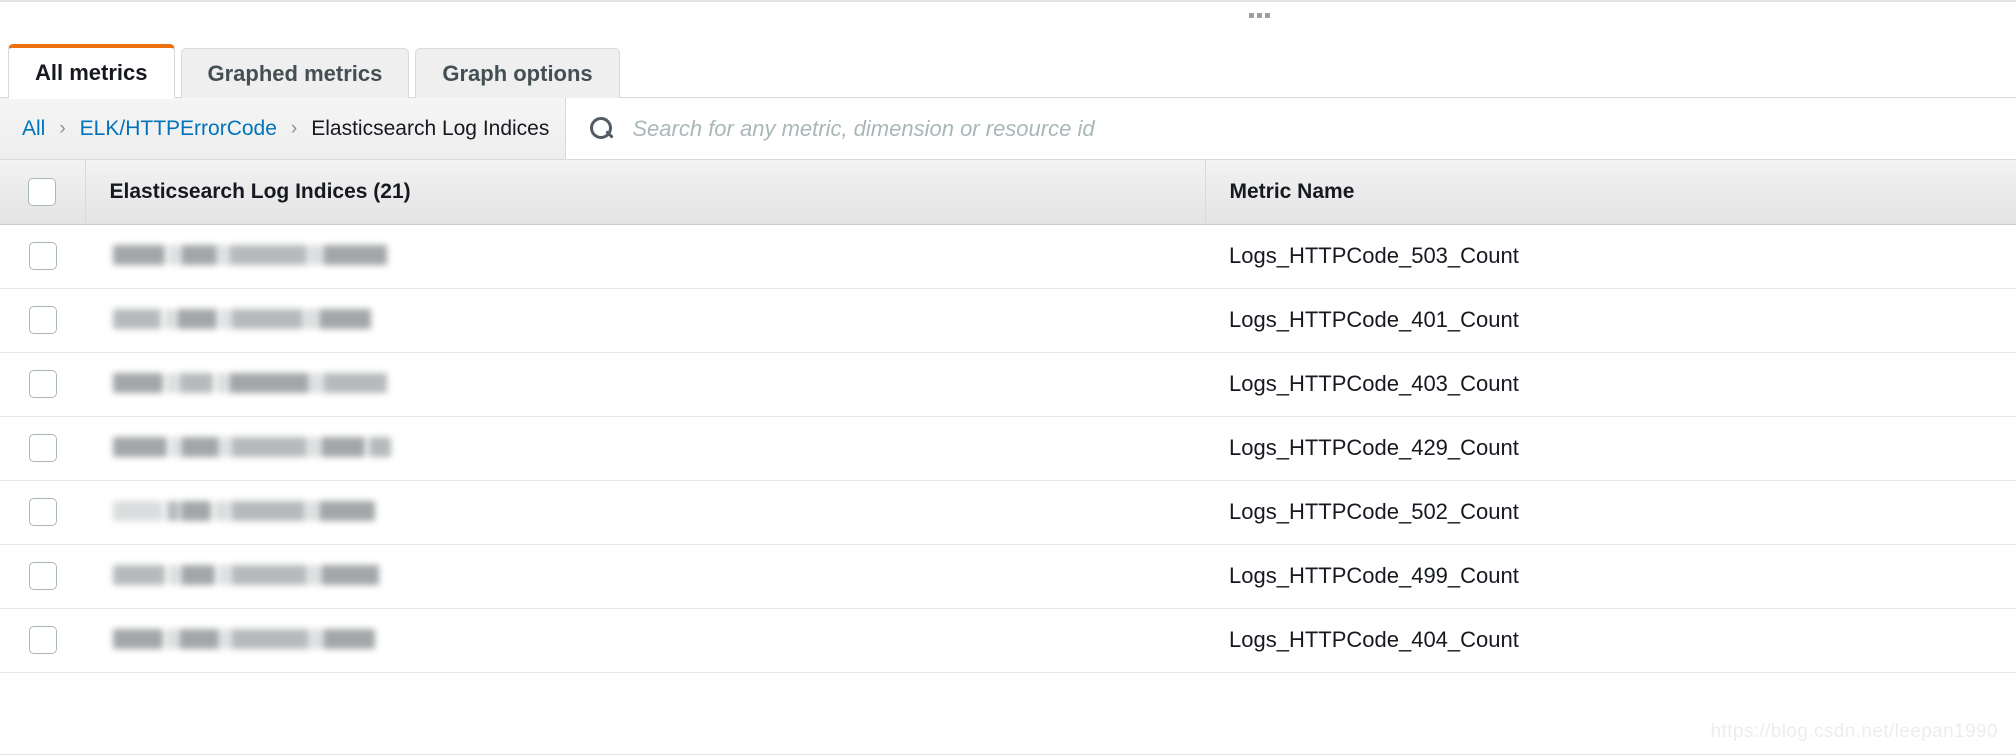 The height and width of the screenshot is (755, 2016). I want to click on table-row: Logs_HTTPCode_403_Count, so click(1008, 384).